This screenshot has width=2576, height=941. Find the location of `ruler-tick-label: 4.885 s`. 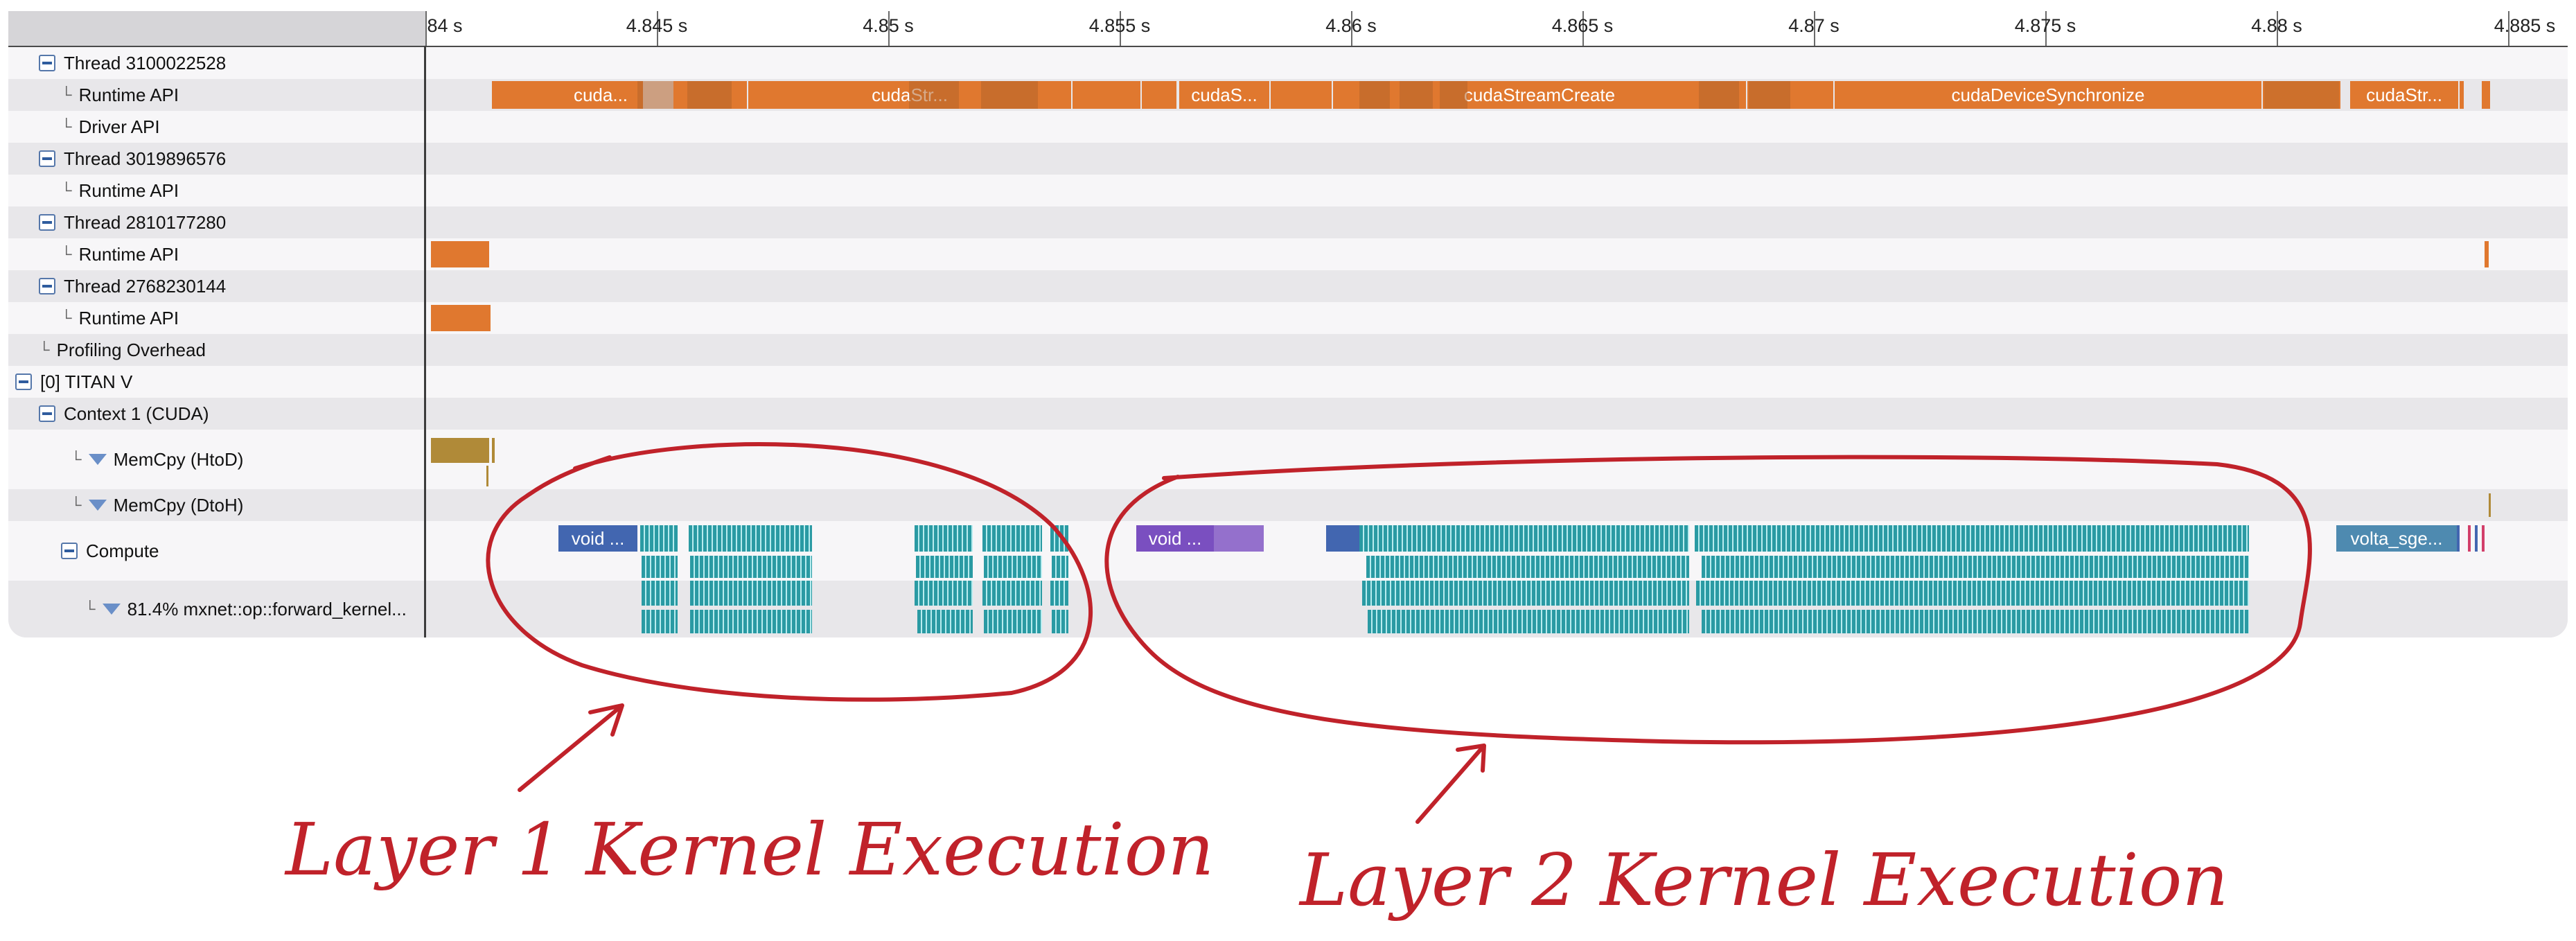

ruler-tick-label: 4.885 s is located at coordinates (2525, 25).